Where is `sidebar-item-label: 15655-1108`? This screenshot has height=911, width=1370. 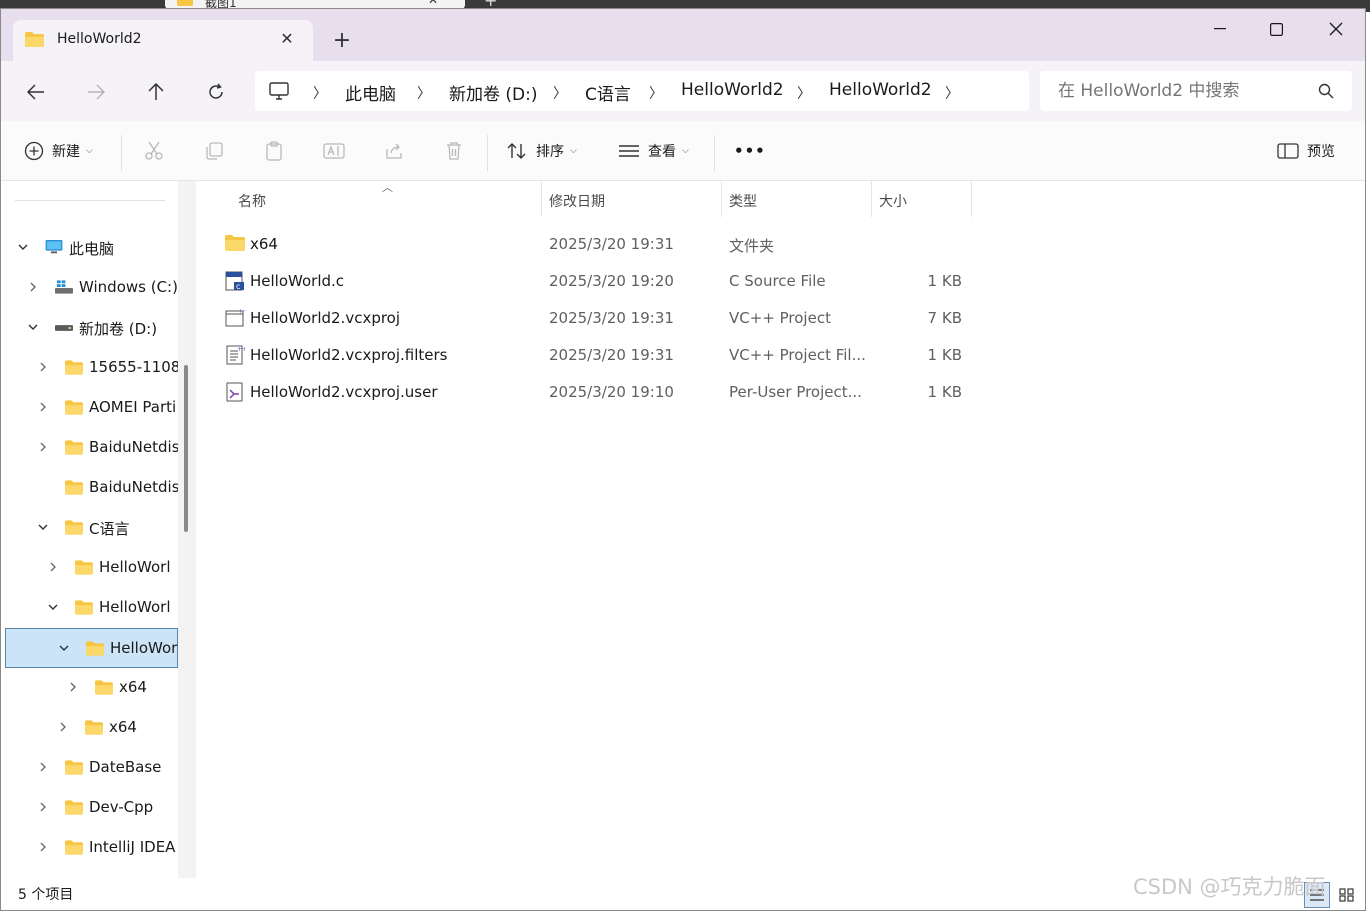
sidebar-item-label: 15655-1108 is located at coordinates (133, 367).